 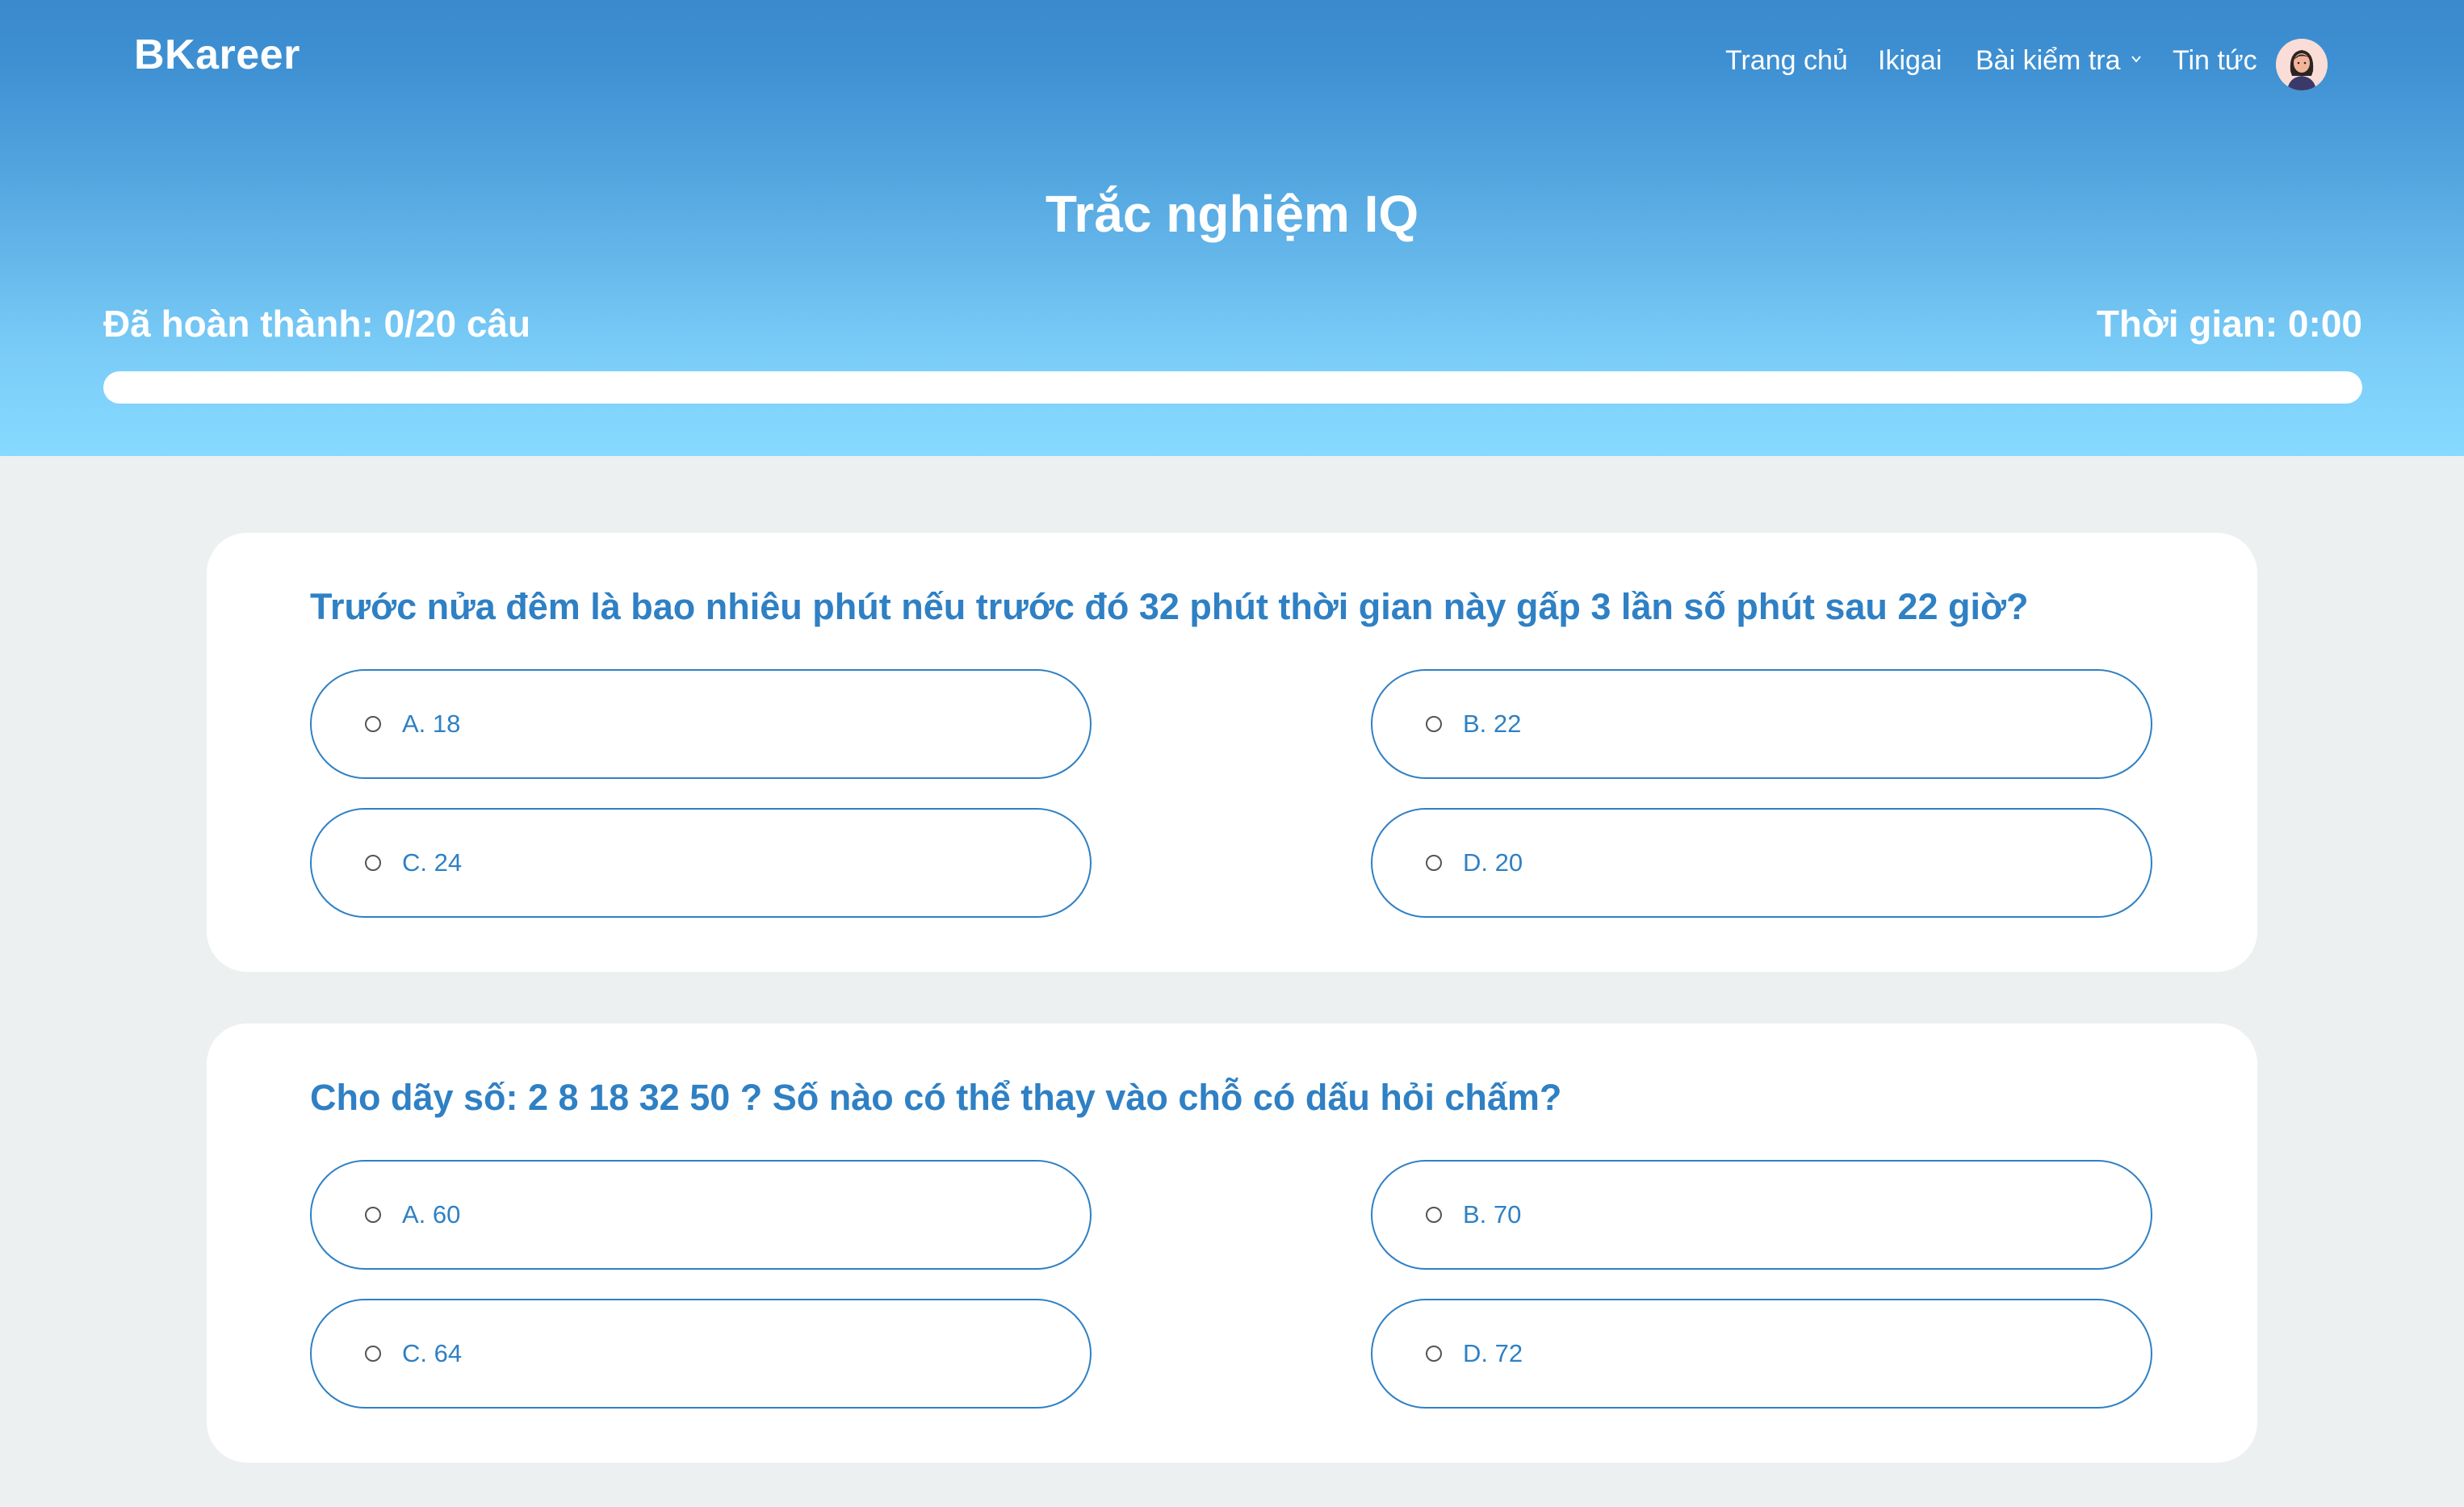 I want to click on answer-label: C. 24, so click(x=432, y=862).